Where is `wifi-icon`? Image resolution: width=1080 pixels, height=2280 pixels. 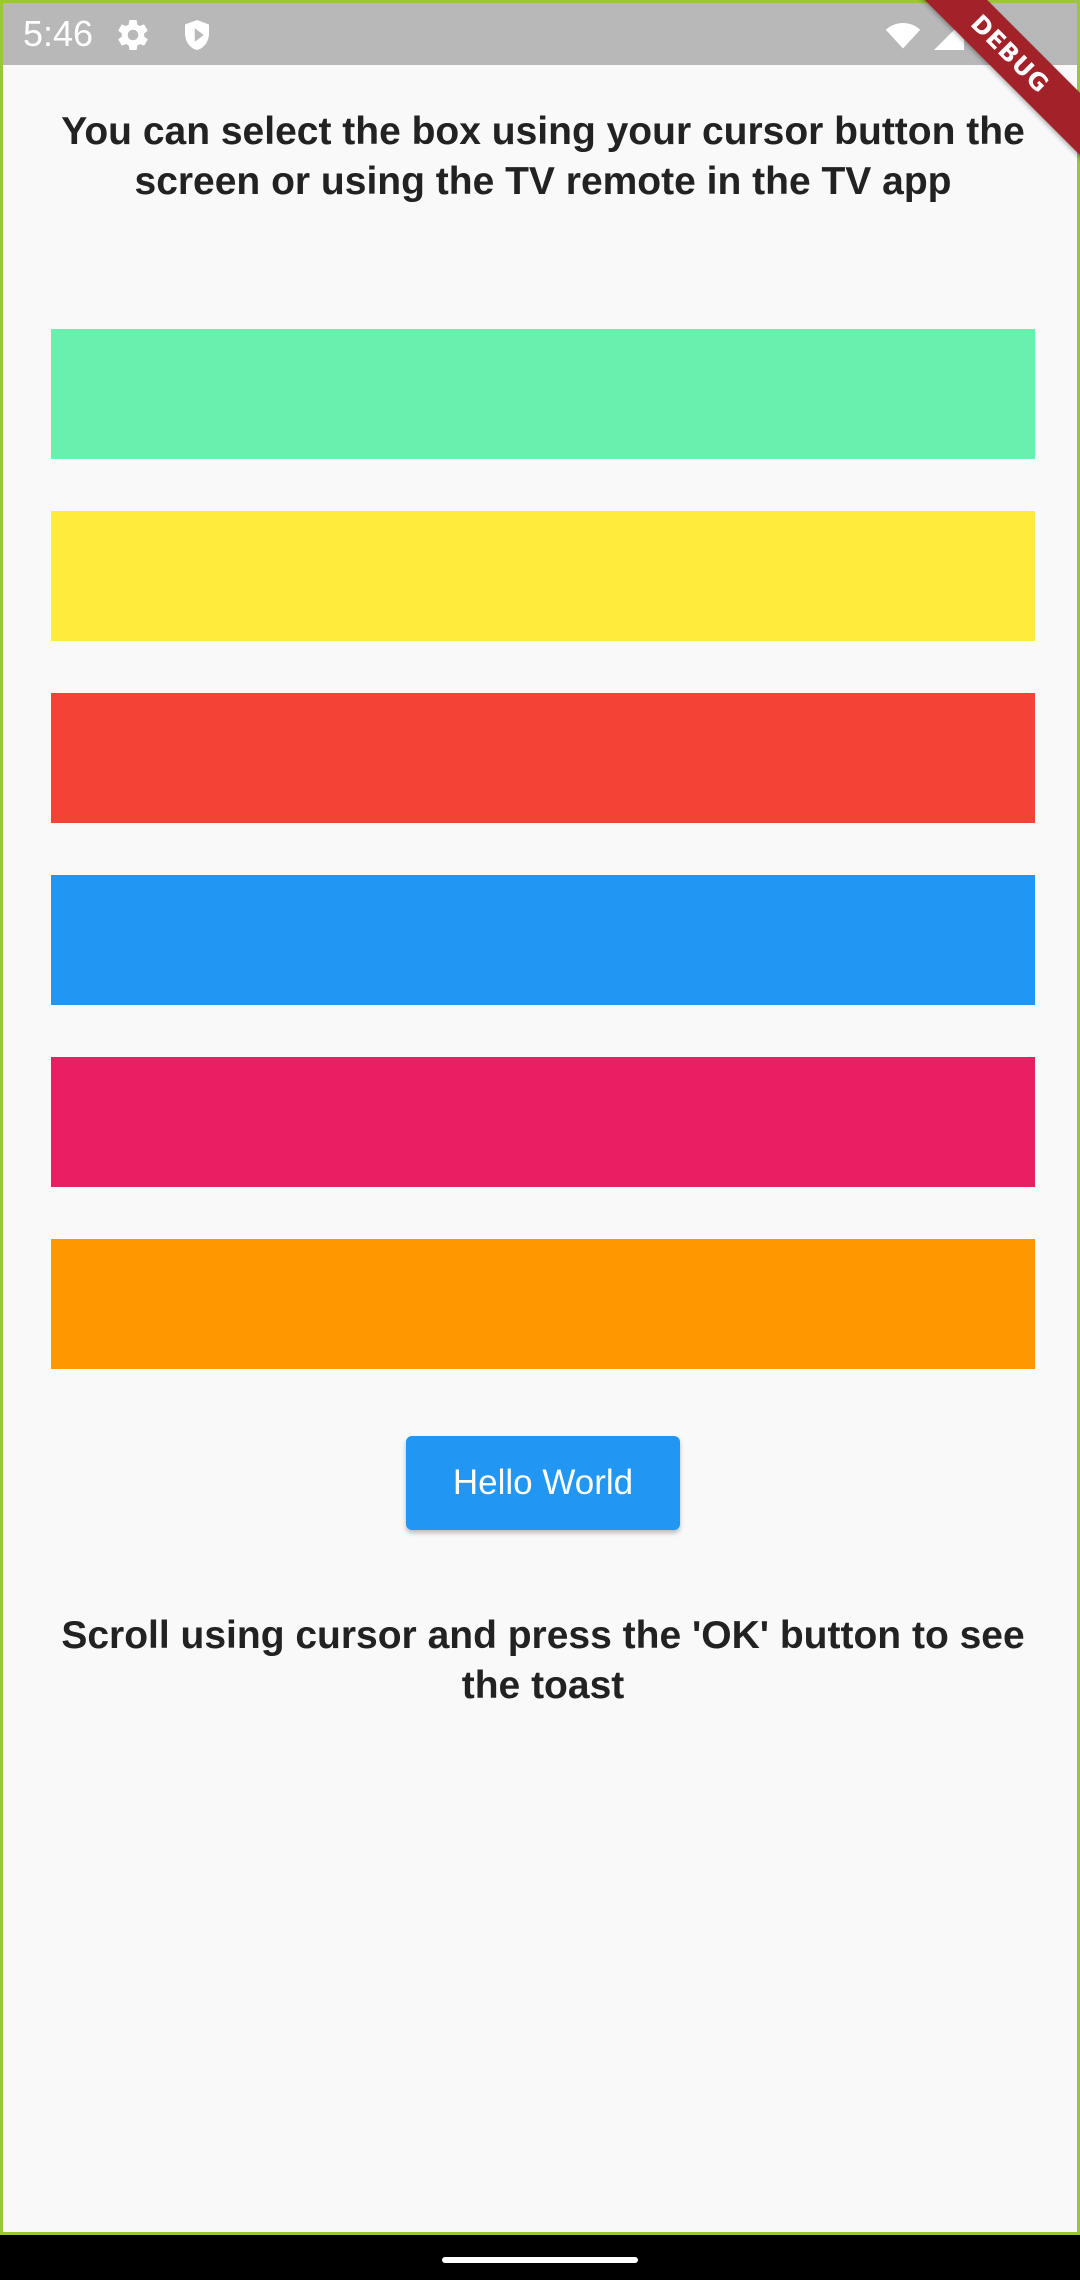
wifi-icon is located at coordinates (902, 35).